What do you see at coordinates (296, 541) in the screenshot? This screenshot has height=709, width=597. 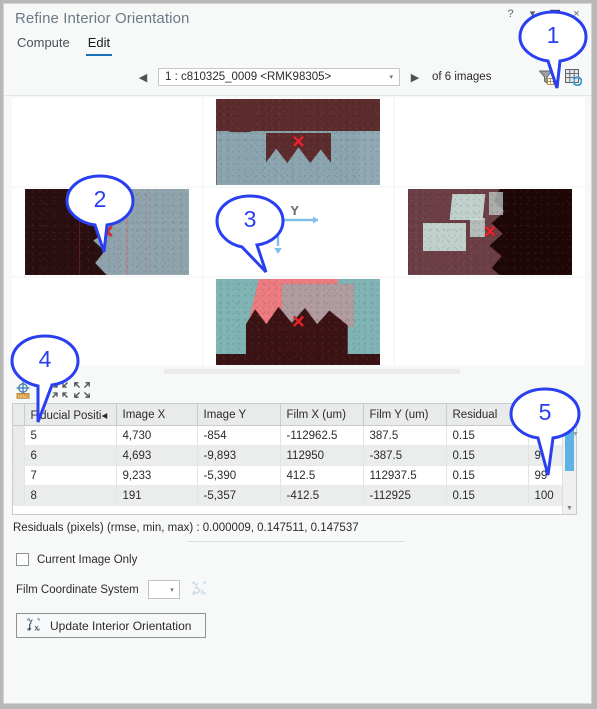 I see `section-divider` at bounding box center [296, 541].